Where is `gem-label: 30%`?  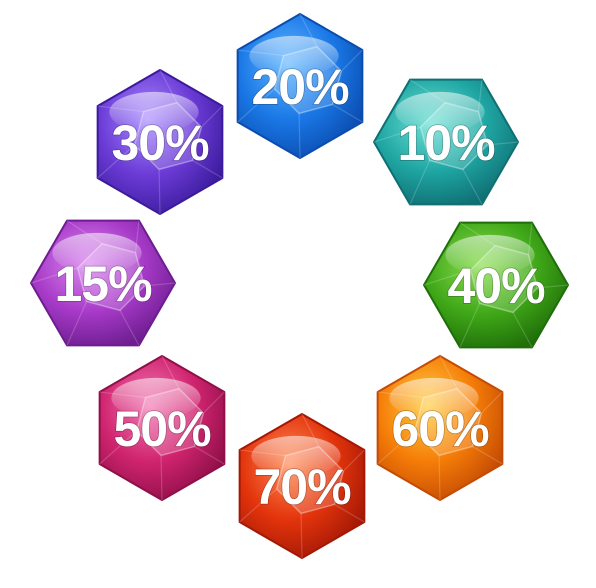 gem-label: 30% is located at coordinates (160, 143).